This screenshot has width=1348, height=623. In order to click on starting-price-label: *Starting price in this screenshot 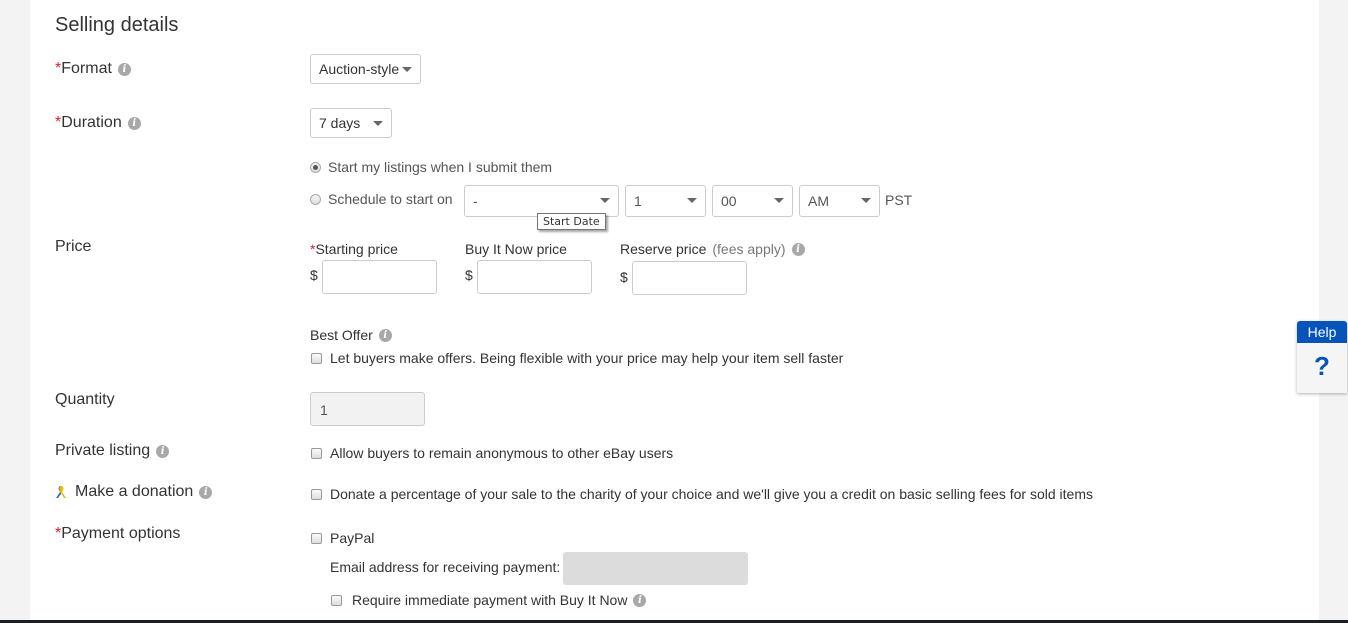, I will do `click(354, 249)`.